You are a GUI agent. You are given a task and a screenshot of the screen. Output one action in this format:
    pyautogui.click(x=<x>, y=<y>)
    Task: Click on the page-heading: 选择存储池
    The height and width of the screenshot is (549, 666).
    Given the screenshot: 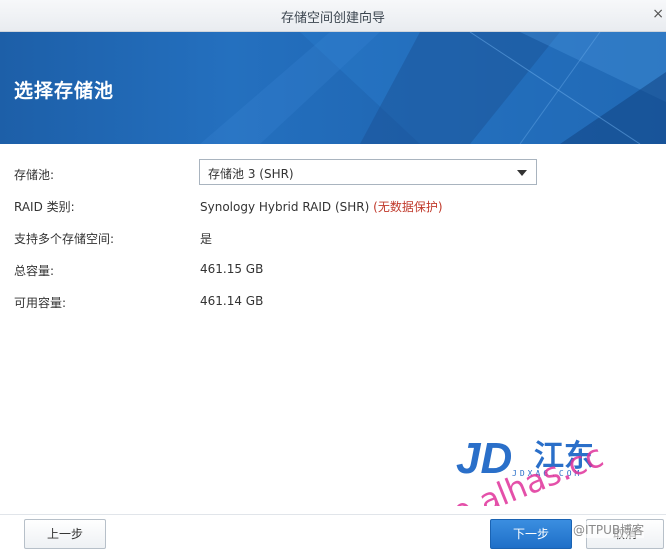 What is the action you would take?
    pyautogui.click(x=64, y=91)
    